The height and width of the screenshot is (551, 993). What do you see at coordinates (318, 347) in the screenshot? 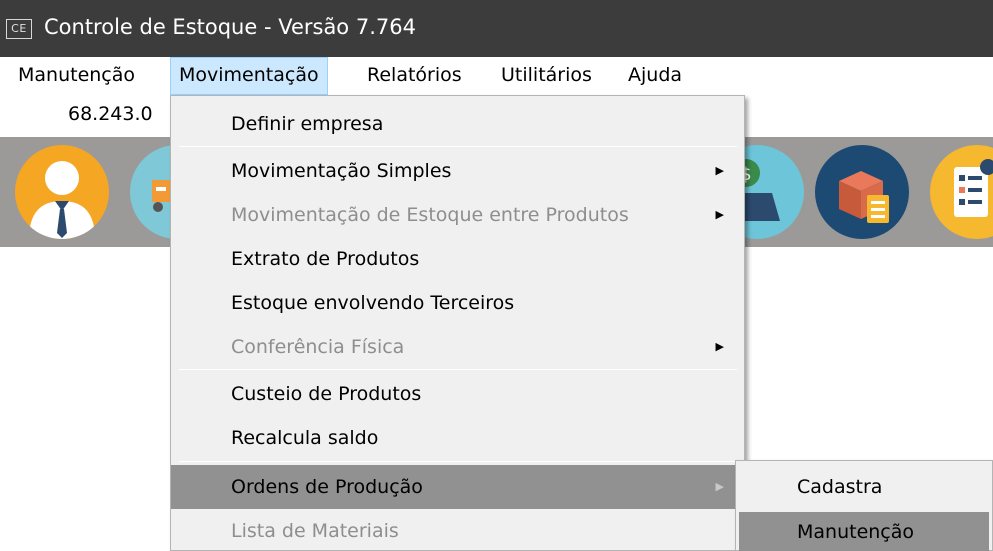
I see `menuitem-label: Conferência Física` at bounding box center [318, 347].